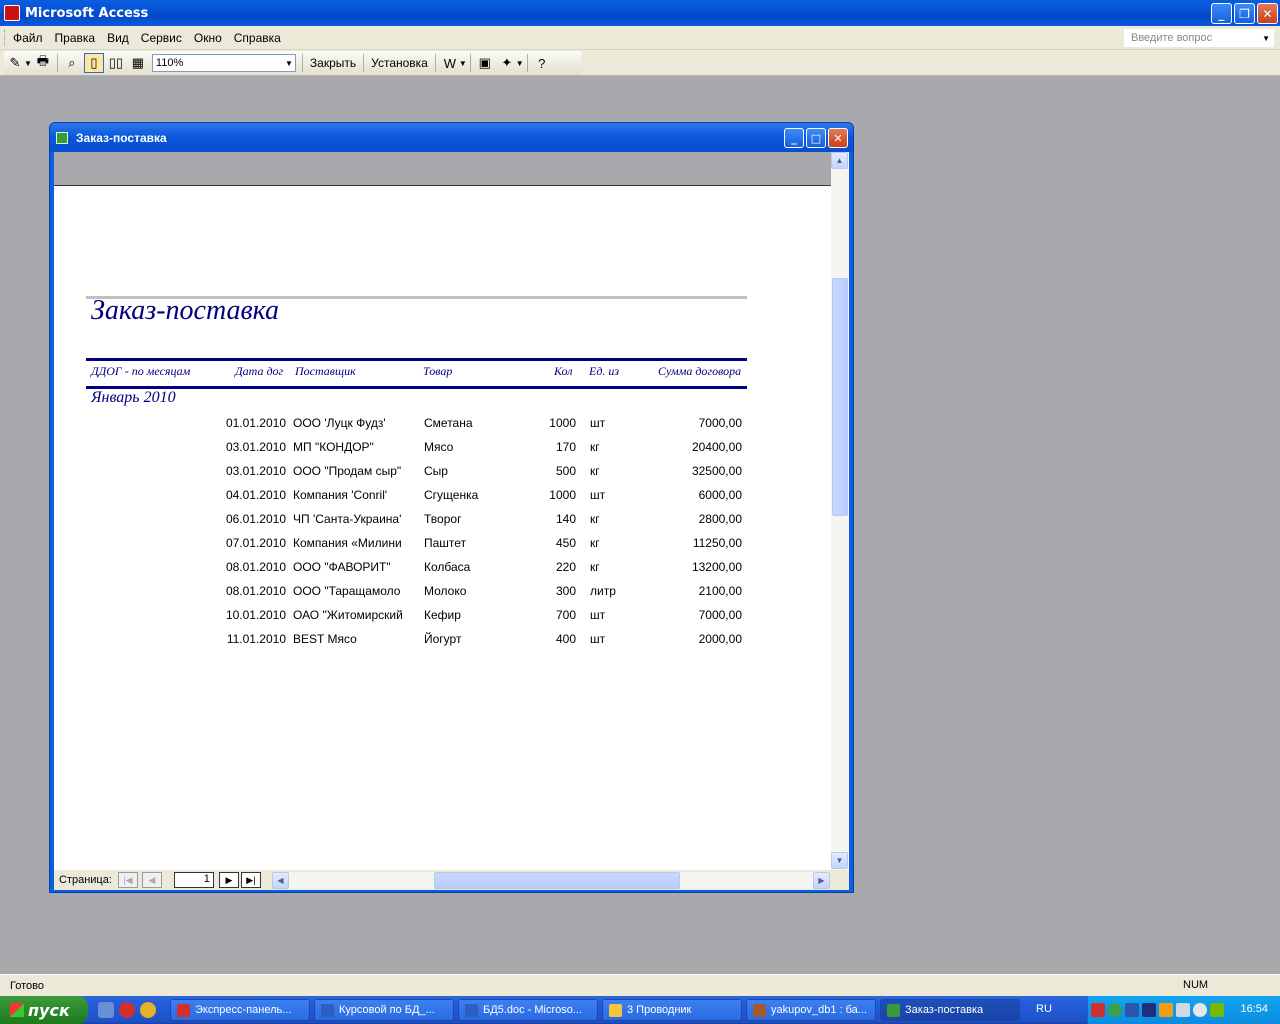 The width and height of the screenshot is (1280, 1024). I want to click on settings-icon, so click(1200, 1010).